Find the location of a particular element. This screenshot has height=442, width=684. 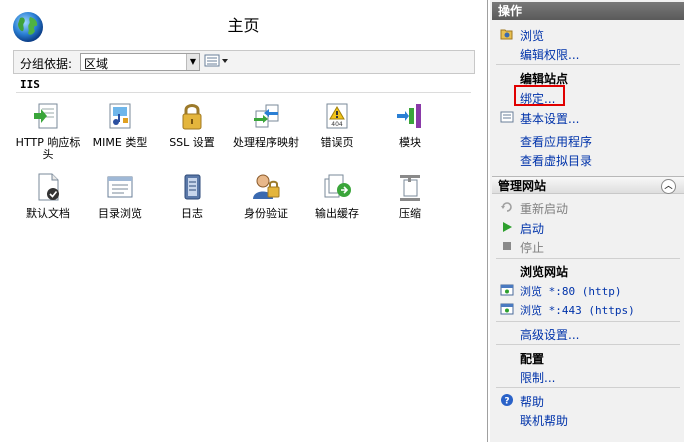

feature-authentication: 身份验证 is located at coordinates (266, 195).